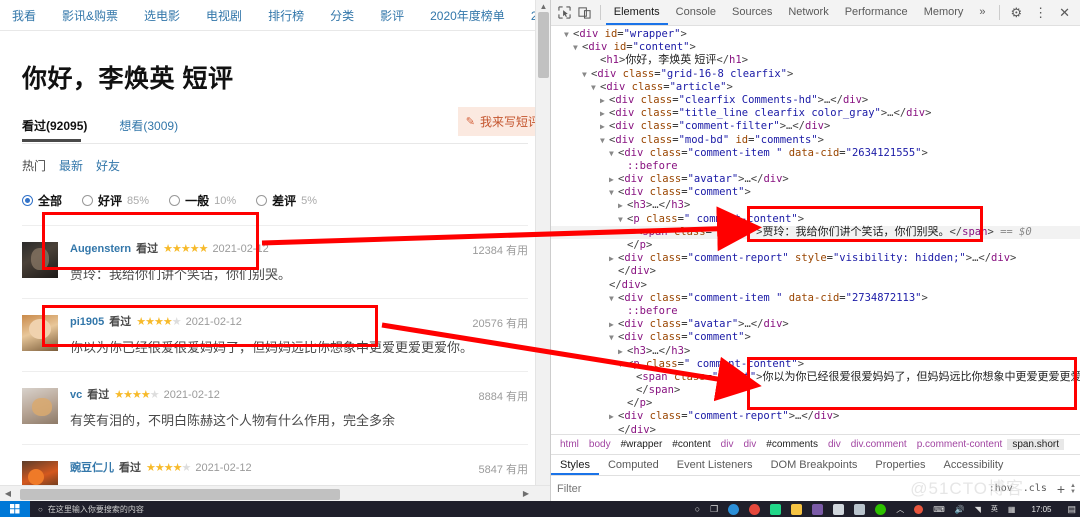  I want to click on sub-tab-accessibility: Accessibility, so click(974, 465).